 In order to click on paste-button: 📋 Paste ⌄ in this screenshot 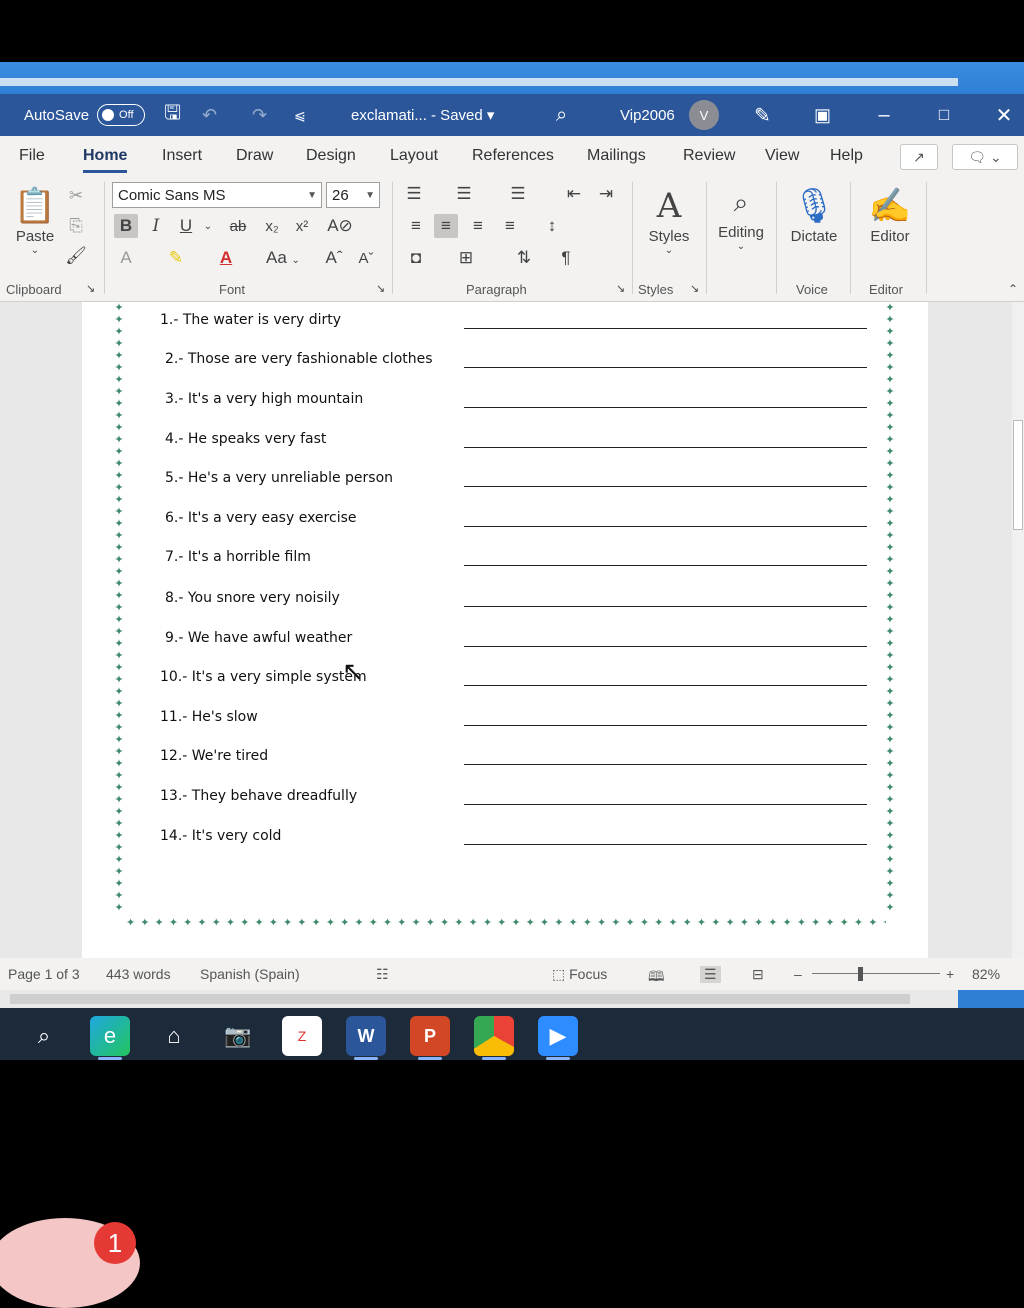, I will do `click(35, 220)`.